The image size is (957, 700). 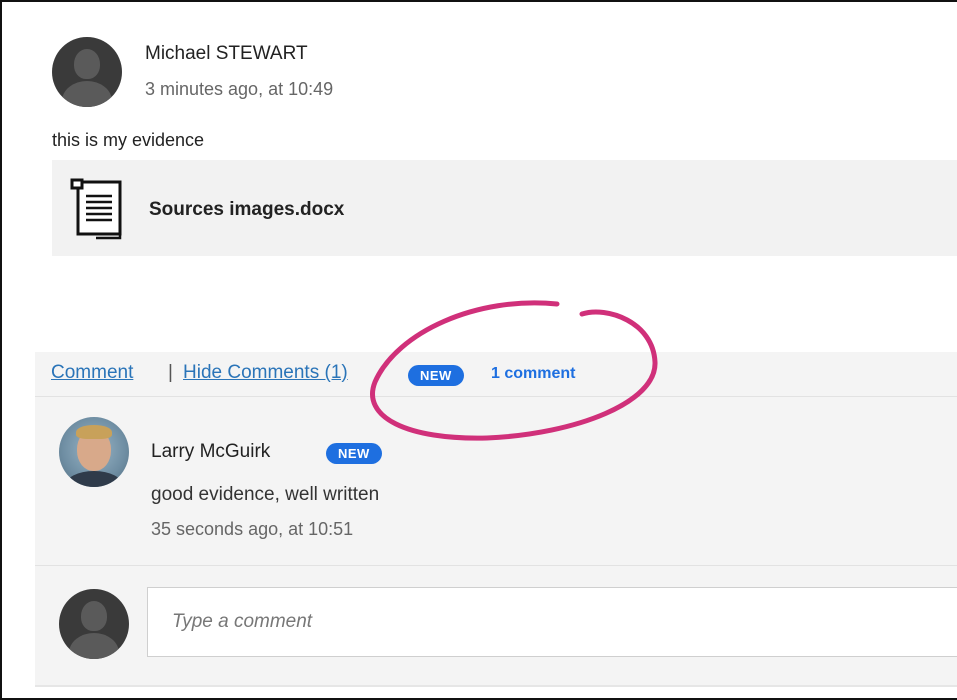 I want to click on post-author-name: Michael STEWART, so click(x=226, y=53).